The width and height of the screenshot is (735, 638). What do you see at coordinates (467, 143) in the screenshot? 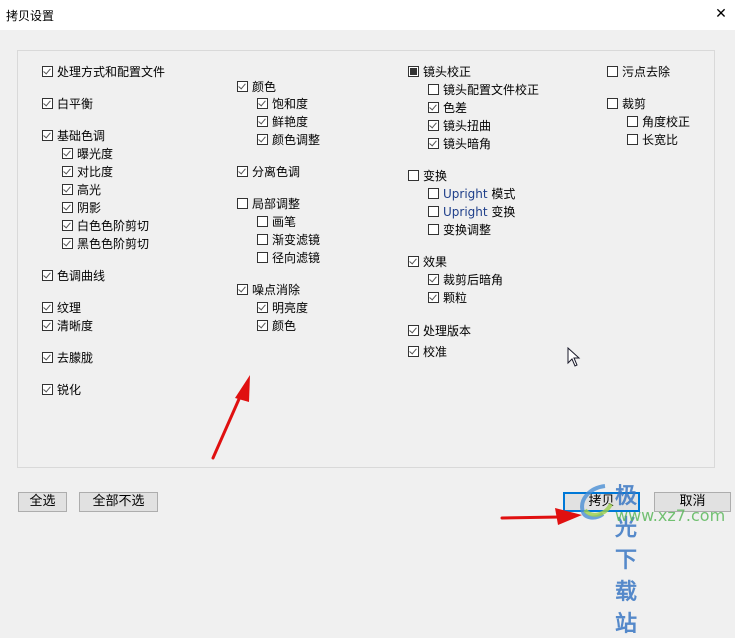
I see `option-label: 镜头暗角` at bounding box center [467, 143].